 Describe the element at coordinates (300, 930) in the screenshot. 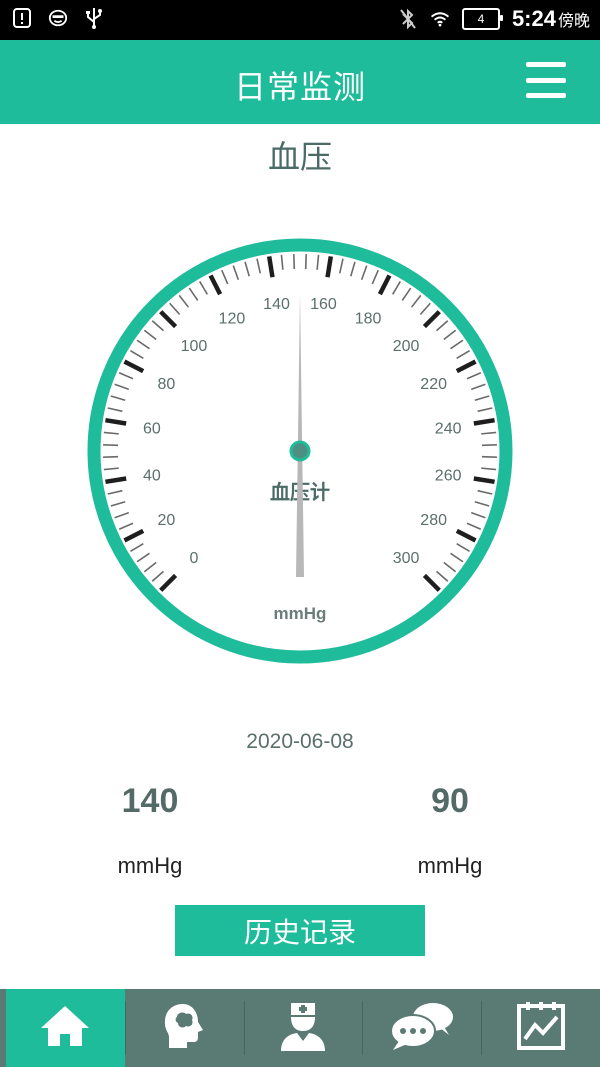

I see `history-button: 历史记录` at that location.